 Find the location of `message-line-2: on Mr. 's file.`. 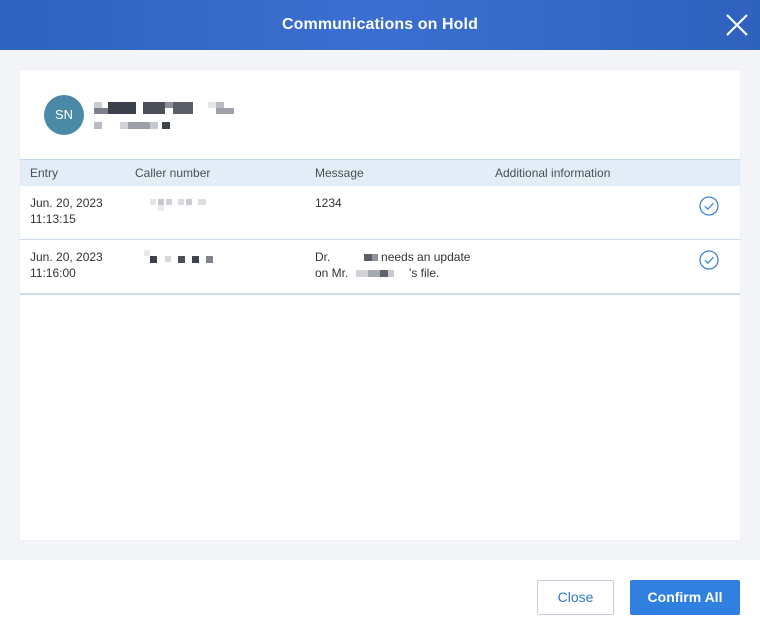

message-line-2: on Mr. 's file. is located at coordinates (392, 273).